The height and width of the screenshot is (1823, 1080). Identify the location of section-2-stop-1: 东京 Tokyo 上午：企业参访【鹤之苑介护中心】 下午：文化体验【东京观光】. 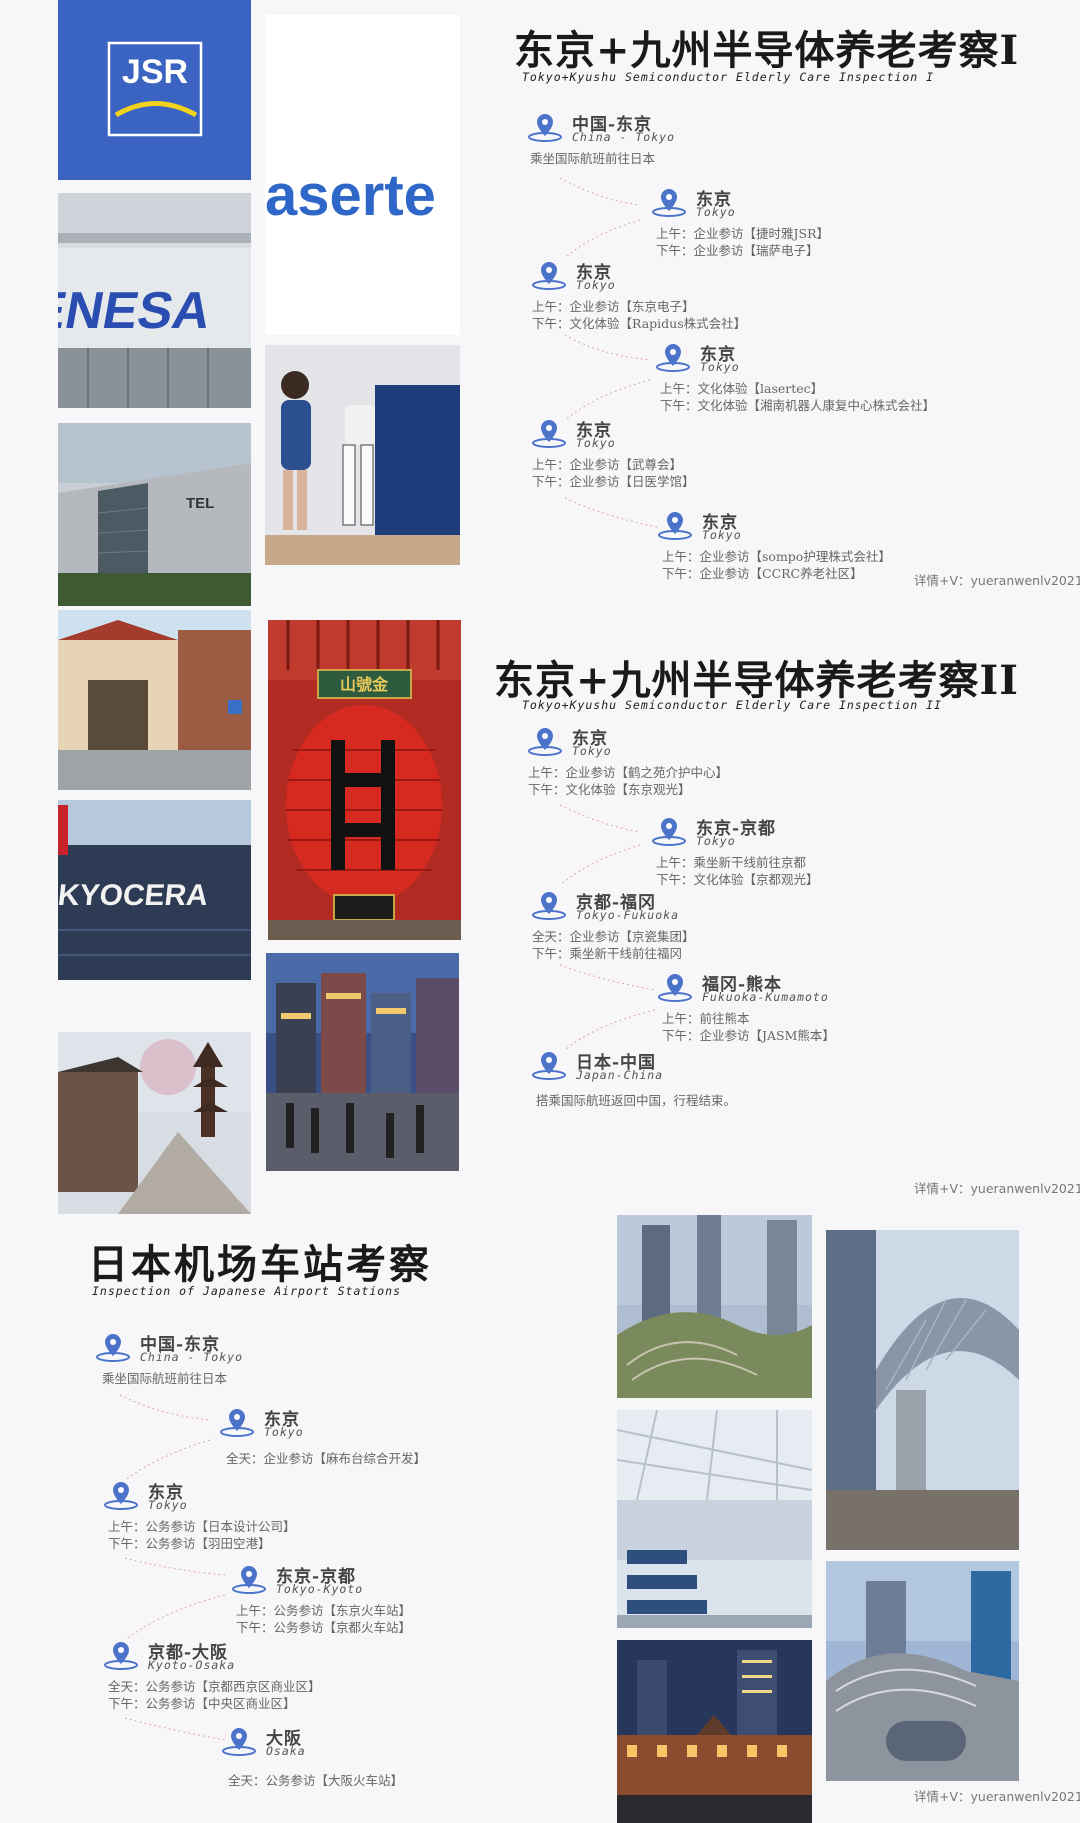
(678, 760).